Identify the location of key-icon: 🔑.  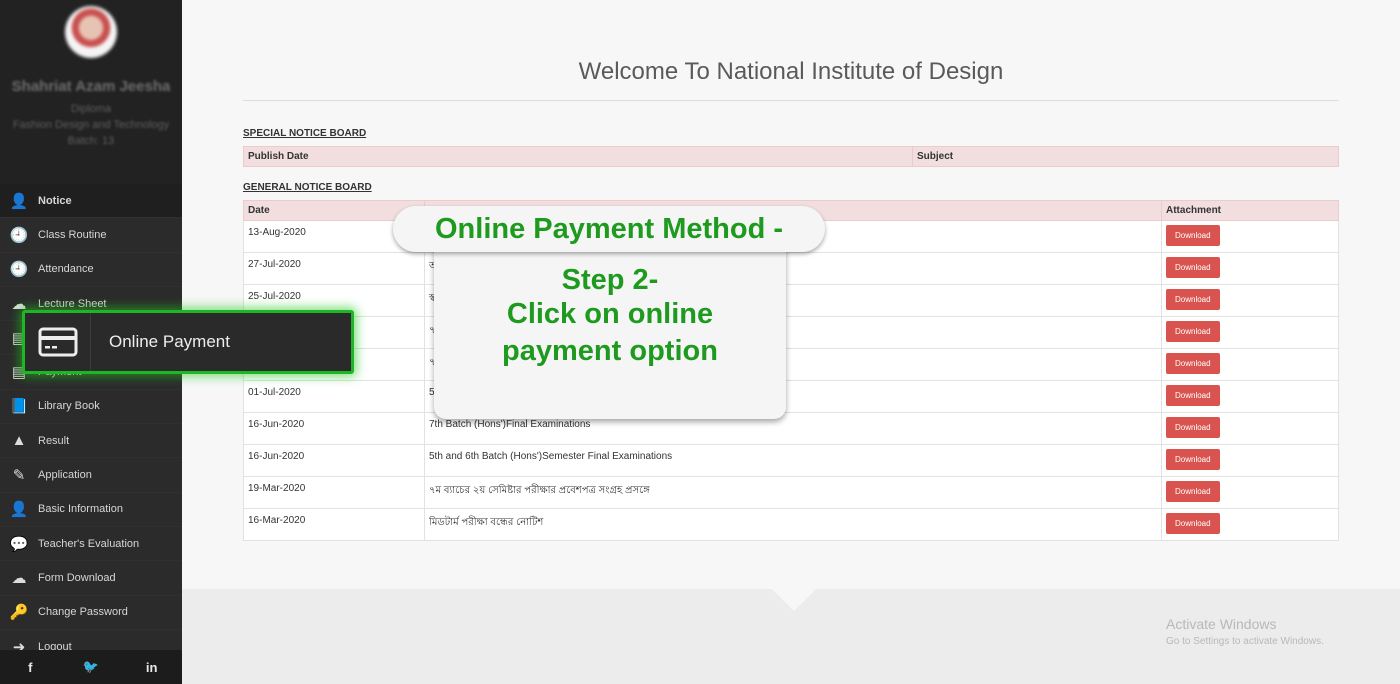
(19, 613).